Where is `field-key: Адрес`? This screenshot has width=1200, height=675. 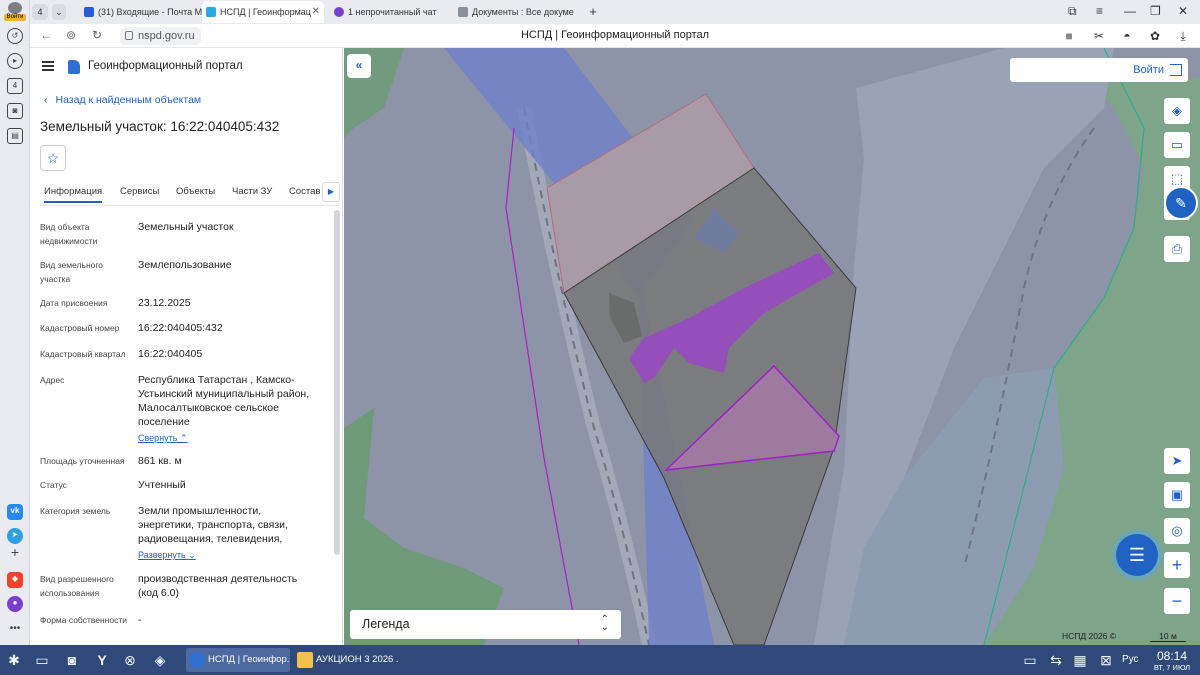
field-key: Адрес is located at coordinates (52, 380).